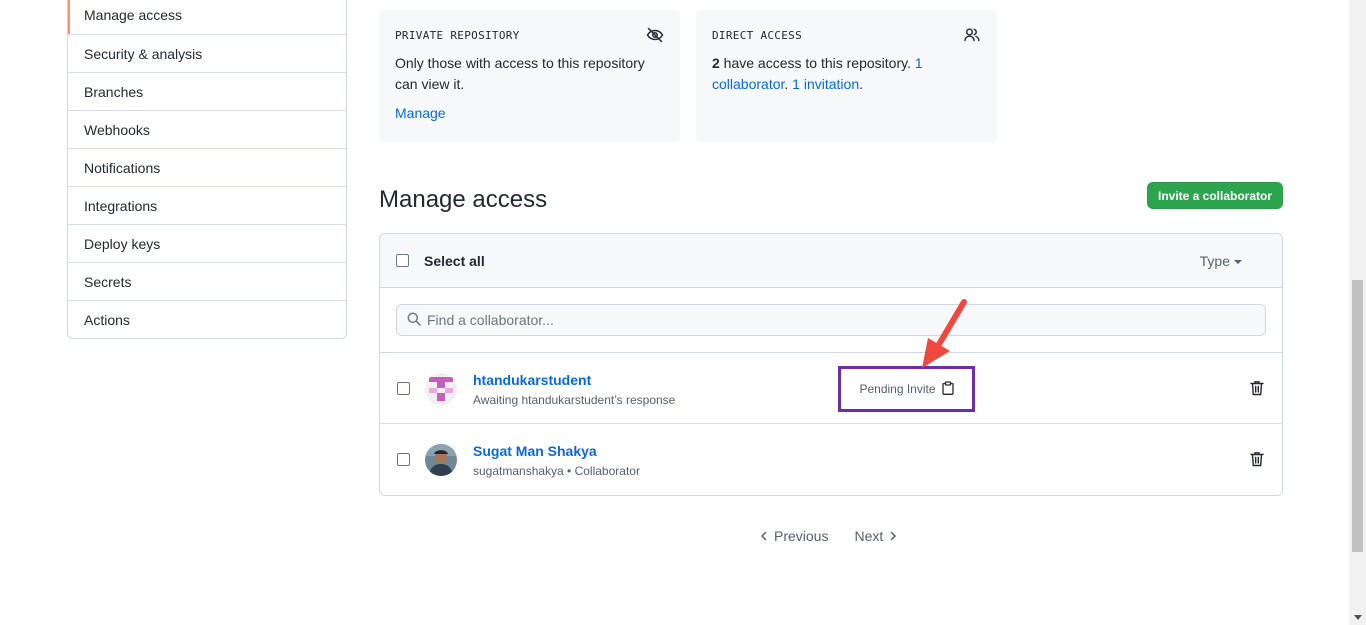 This screenshot has height=625, width=1366. I want to click on sidebar-item-branches: Branches, so click(207, 91).